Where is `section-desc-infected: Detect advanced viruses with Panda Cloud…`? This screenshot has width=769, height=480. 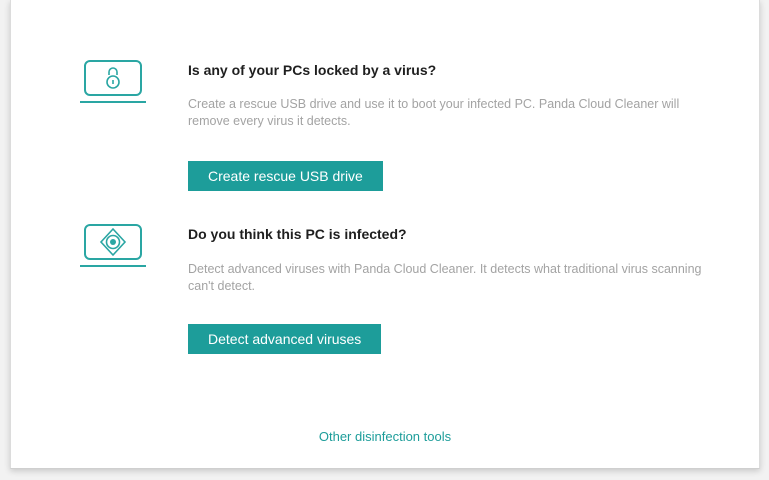 section-desc-infected: Detect advanced viruses with Panda Cloud… is located at coordinates (445, 277).